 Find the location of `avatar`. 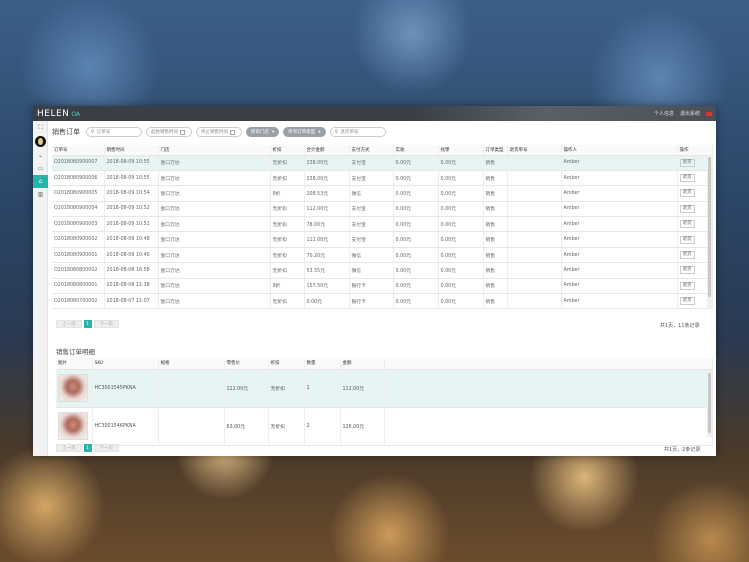

avatar is located at coordinates (40, 141).